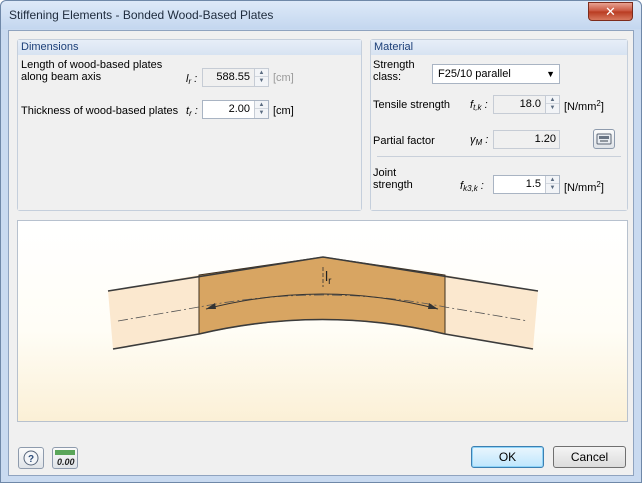 The height and width of the screenshot is (483, 642). Describe the element at coordinates (530, 104) in the screenshot. I see `tensile-value: 18.0` at that location.